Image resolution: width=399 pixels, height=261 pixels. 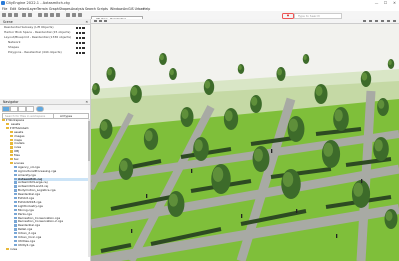 I want to click on layer-row: Network, so click(x=14, y=42).